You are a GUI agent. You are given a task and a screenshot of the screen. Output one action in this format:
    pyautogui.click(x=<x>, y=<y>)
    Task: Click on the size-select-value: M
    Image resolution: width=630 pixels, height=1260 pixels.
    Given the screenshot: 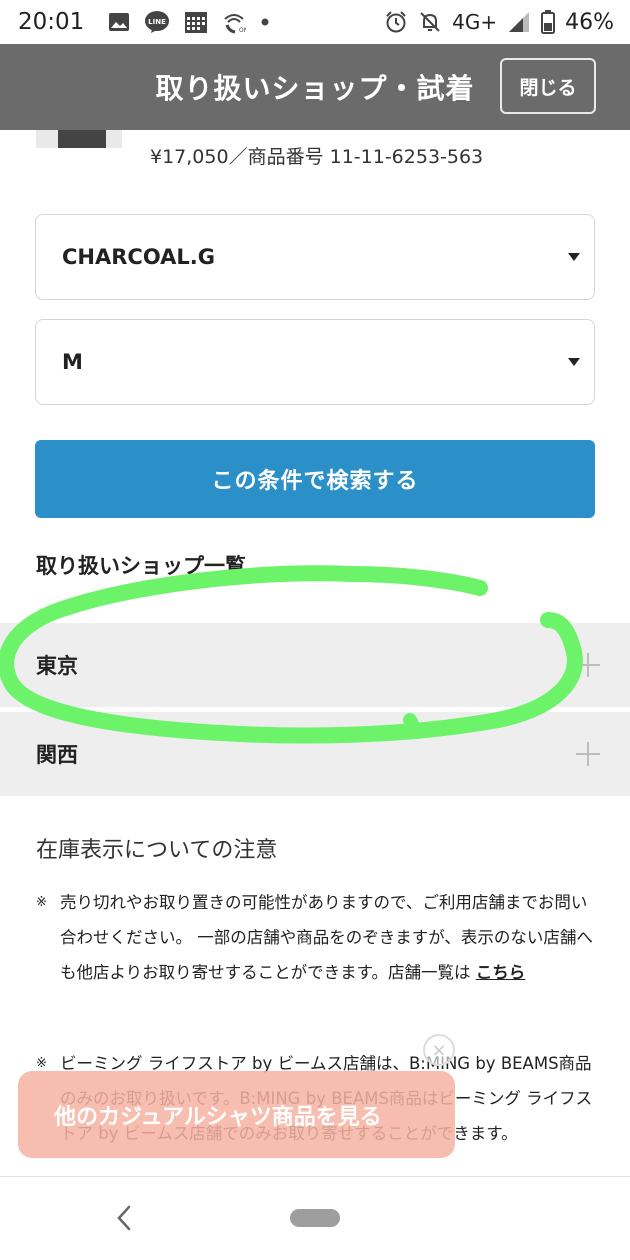 What is the action you would take?
    pyautogui.click(x=72, y=362)
    